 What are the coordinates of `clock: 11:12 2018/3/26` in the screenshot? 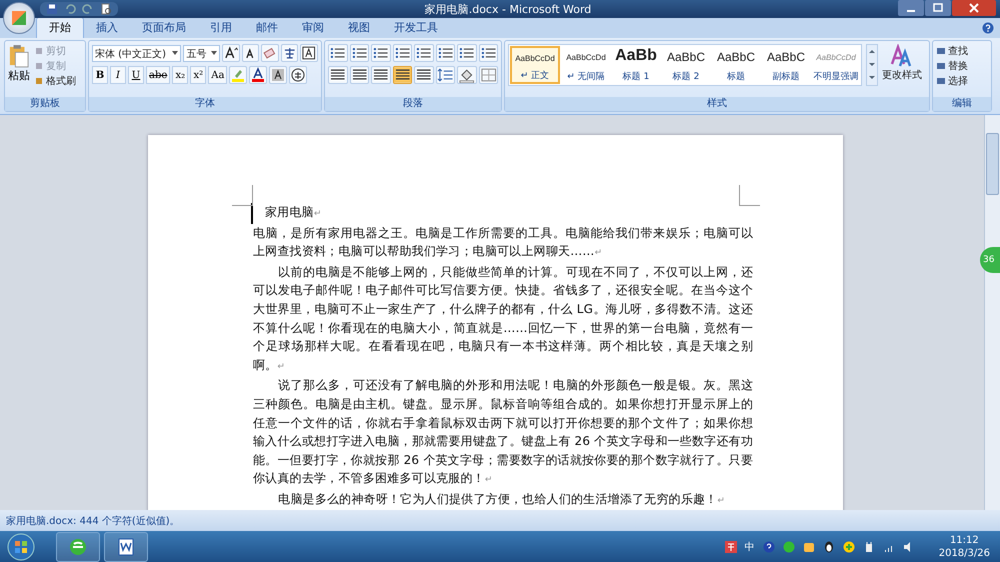 It's located at (964, 547).